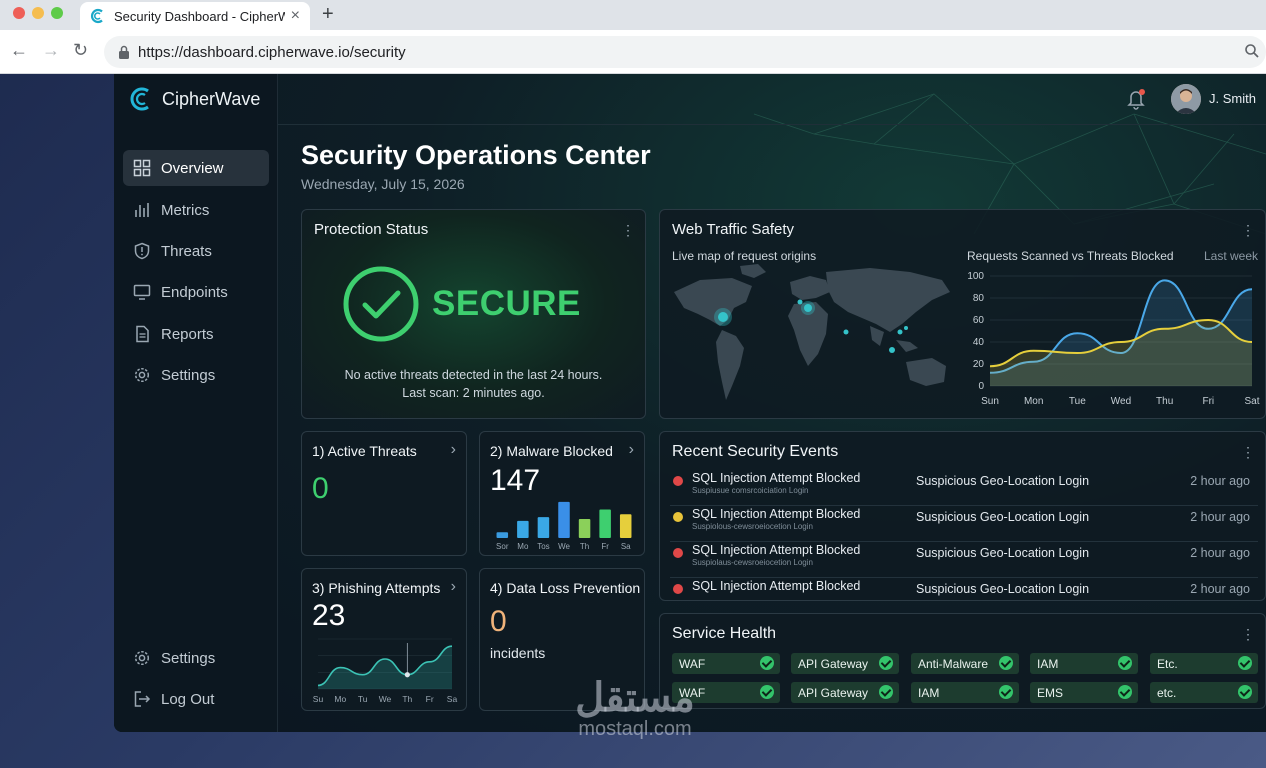 This screenshot has height=768, width=1266. I want to click on sidebar-item-label: Endpoints, so click(194, 292).